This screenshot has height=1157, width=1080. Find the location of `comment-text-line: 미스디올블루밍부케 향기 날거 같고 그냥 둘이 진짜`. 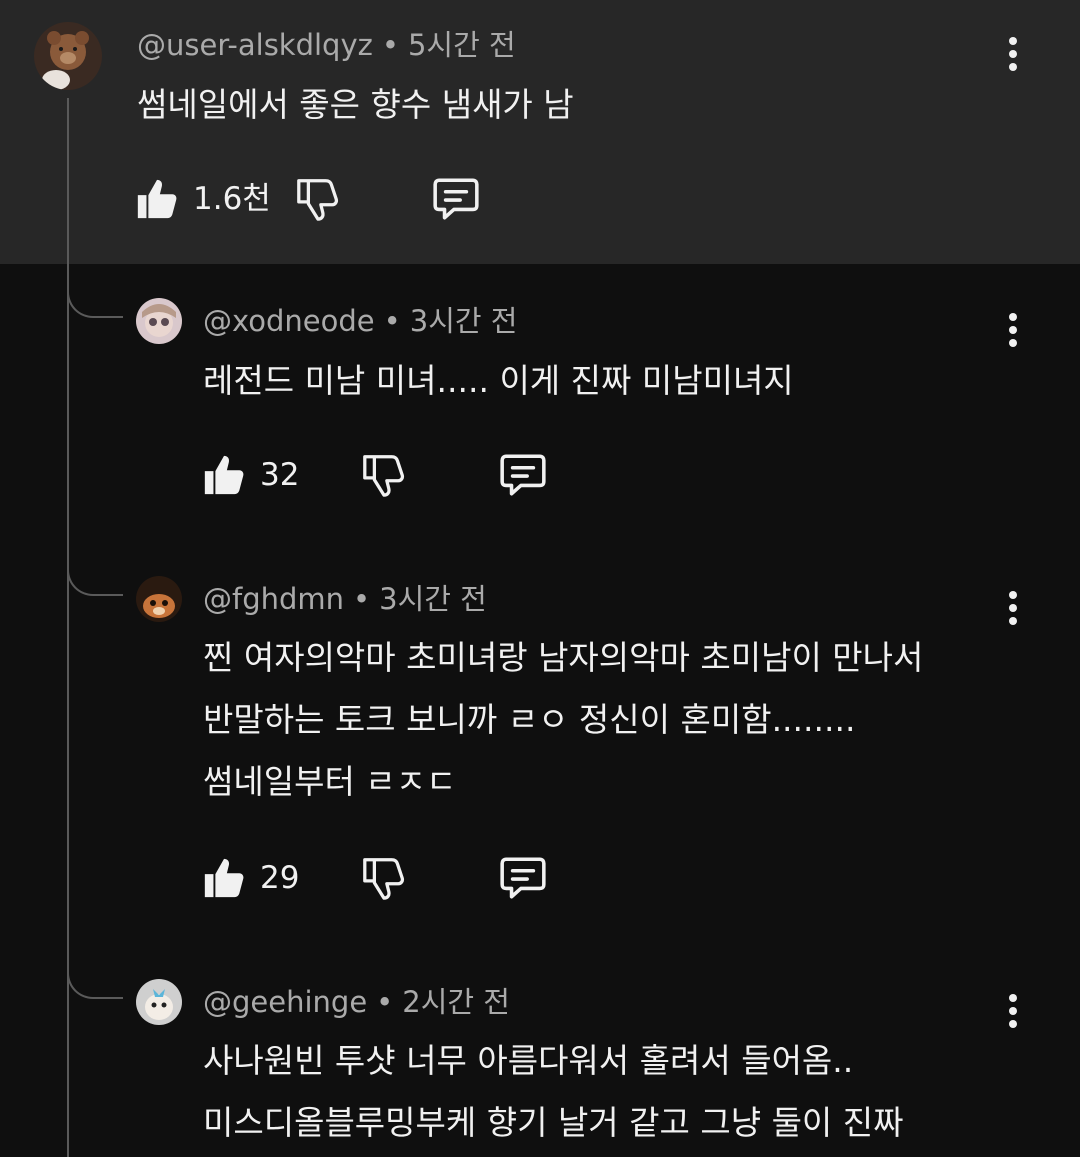

comment-text-line: 미스디올블루밍부케 향기 날거 같고 그냥 둘이 진짜 is located at coordinates (553, 1122).